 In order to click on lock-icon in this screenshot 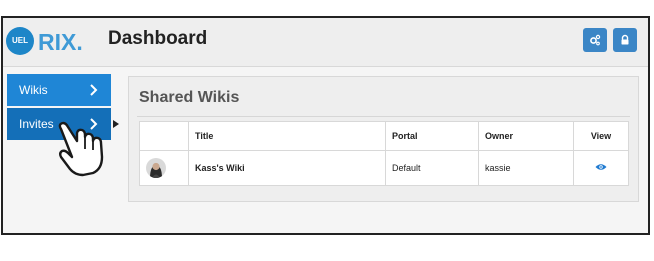, I will do `click(625, 39)`.